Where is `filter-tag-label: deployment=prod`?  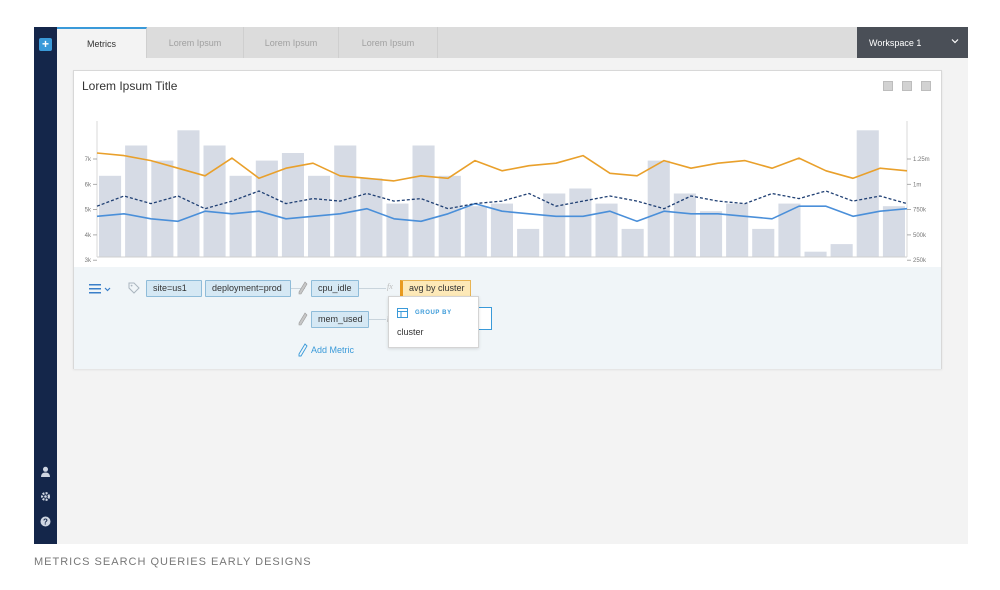 filter-tag-label: deployment=prod is located at coordinates (247, 288).